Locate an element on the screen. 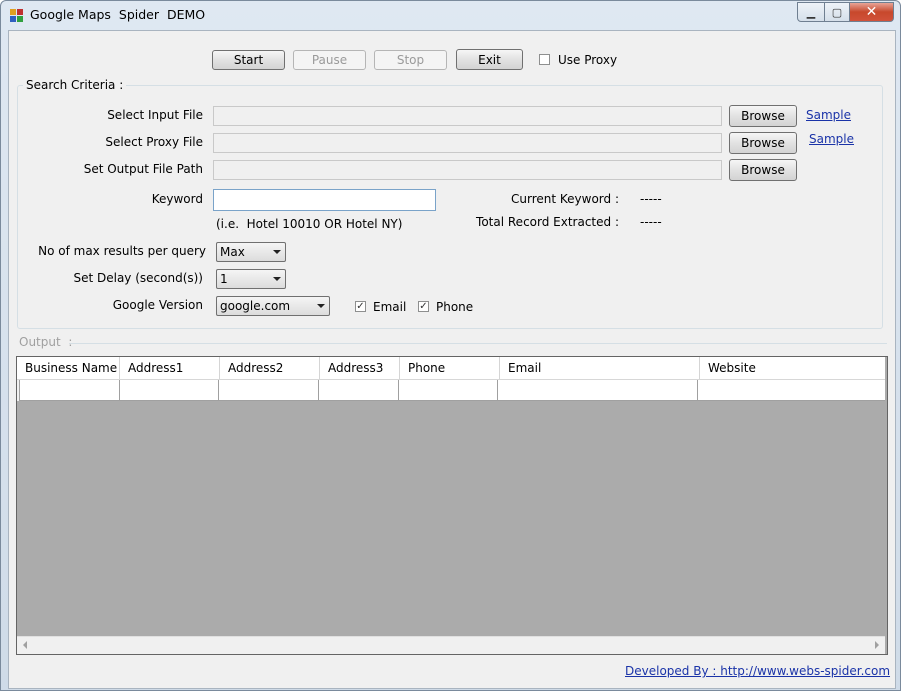 This screenshot has height=691, width=901. column-header-phone: Phone is located at coordinates (450, 368).